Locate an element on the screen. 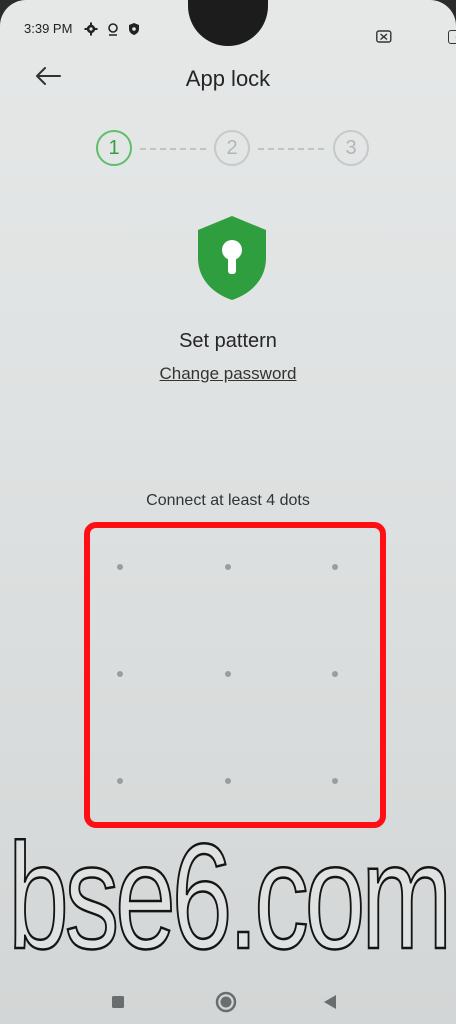 This screenshot has height=1024, width=456. back-triangle-icon is located at coordinates (330, 1002).